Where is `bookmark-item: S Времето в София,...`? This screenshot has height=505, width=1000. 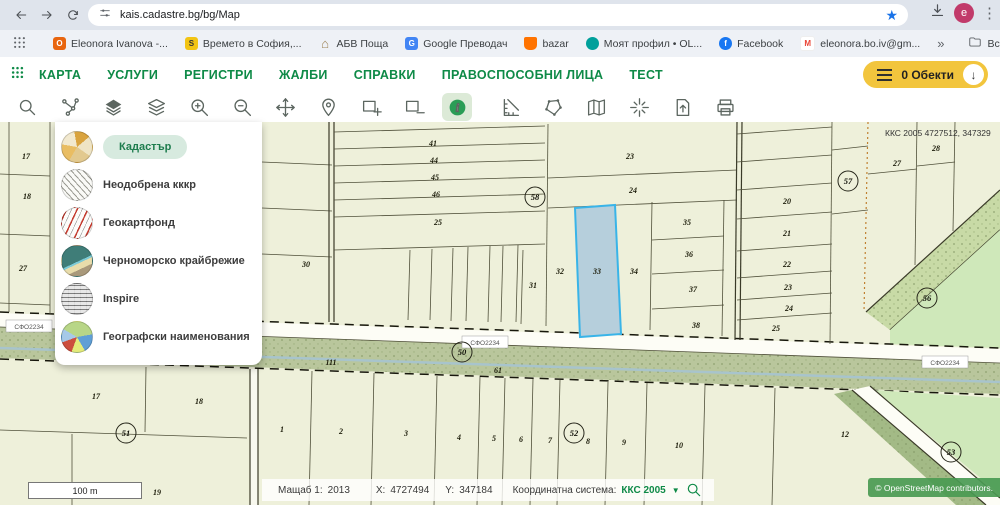 bookmark-item: S Времето в София,... is located at coordinates (243, 43).